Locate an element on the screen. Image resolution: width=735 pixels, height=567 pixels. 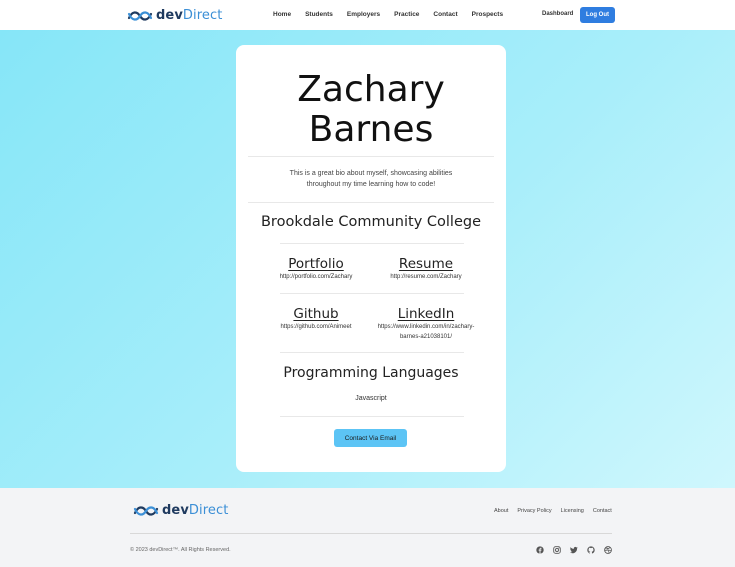
social-links is located at coordinates (574, 550).